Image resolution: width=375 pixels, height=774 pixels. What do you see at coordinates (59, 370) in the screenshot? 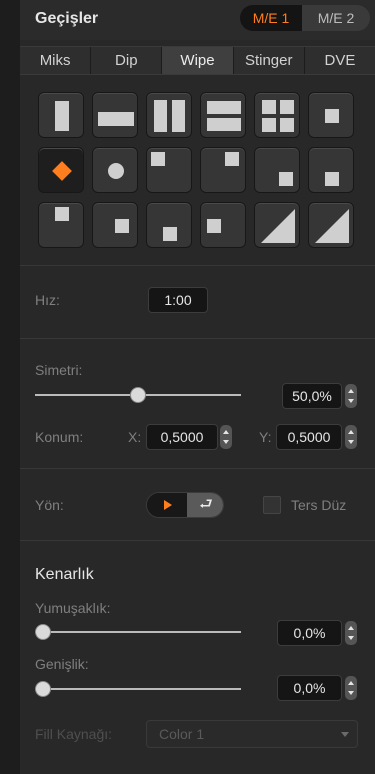
I see `symmetry-label: Simetri:` at bounding box center [59, 370].